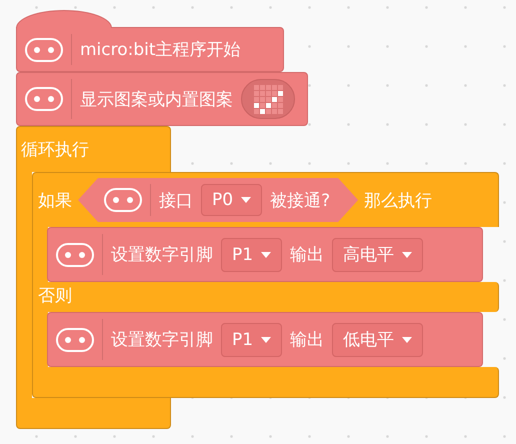 The height and width of the screenshot is (444, 516). Describe the element at coordinates (231, 200) in the screenshot. I see `dropdown-field: P0` at that location.